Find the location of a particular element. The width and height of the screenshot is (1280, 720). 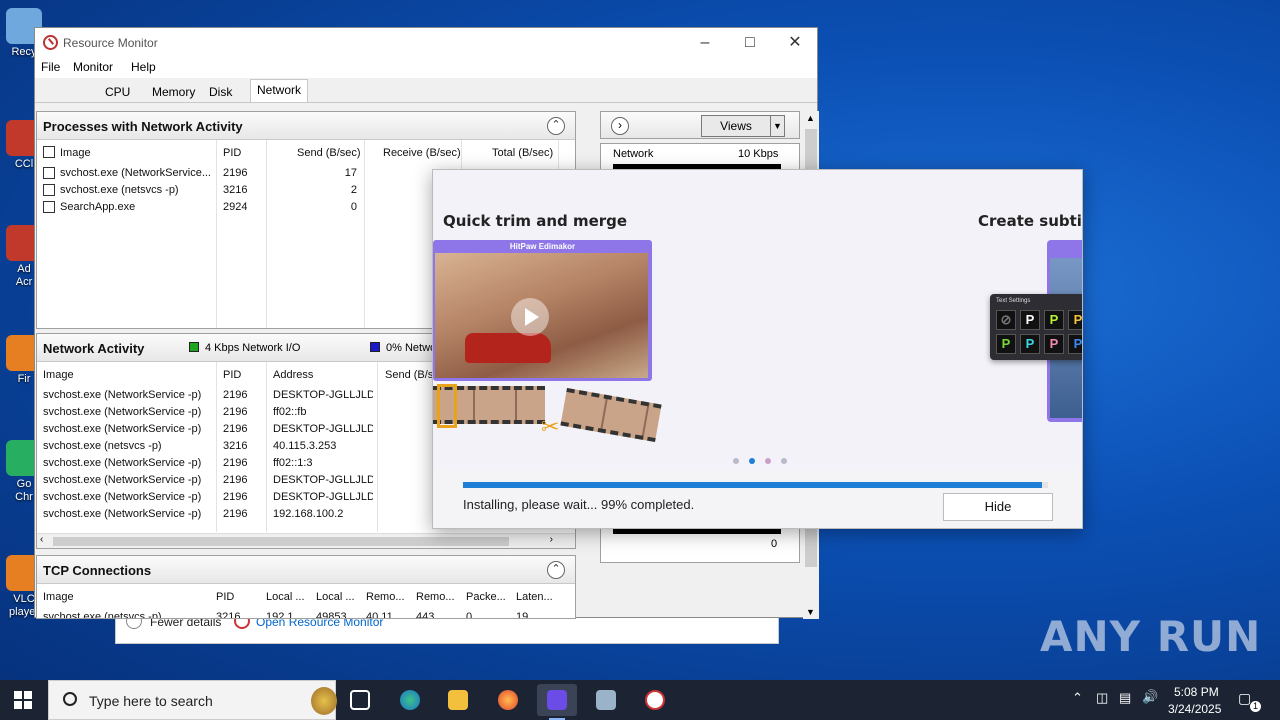

tab-cpu: CPU is located at coordinates (117, 92).